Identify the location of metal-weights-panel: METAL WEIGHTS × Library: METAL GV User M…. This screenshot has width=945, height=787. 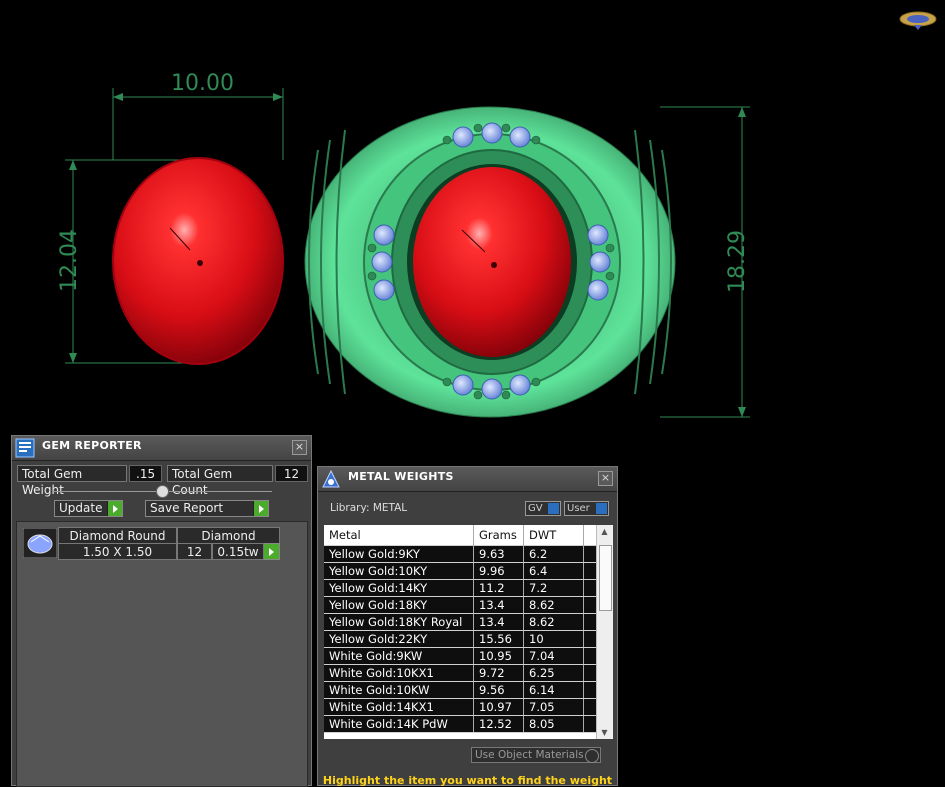
(467, 626).